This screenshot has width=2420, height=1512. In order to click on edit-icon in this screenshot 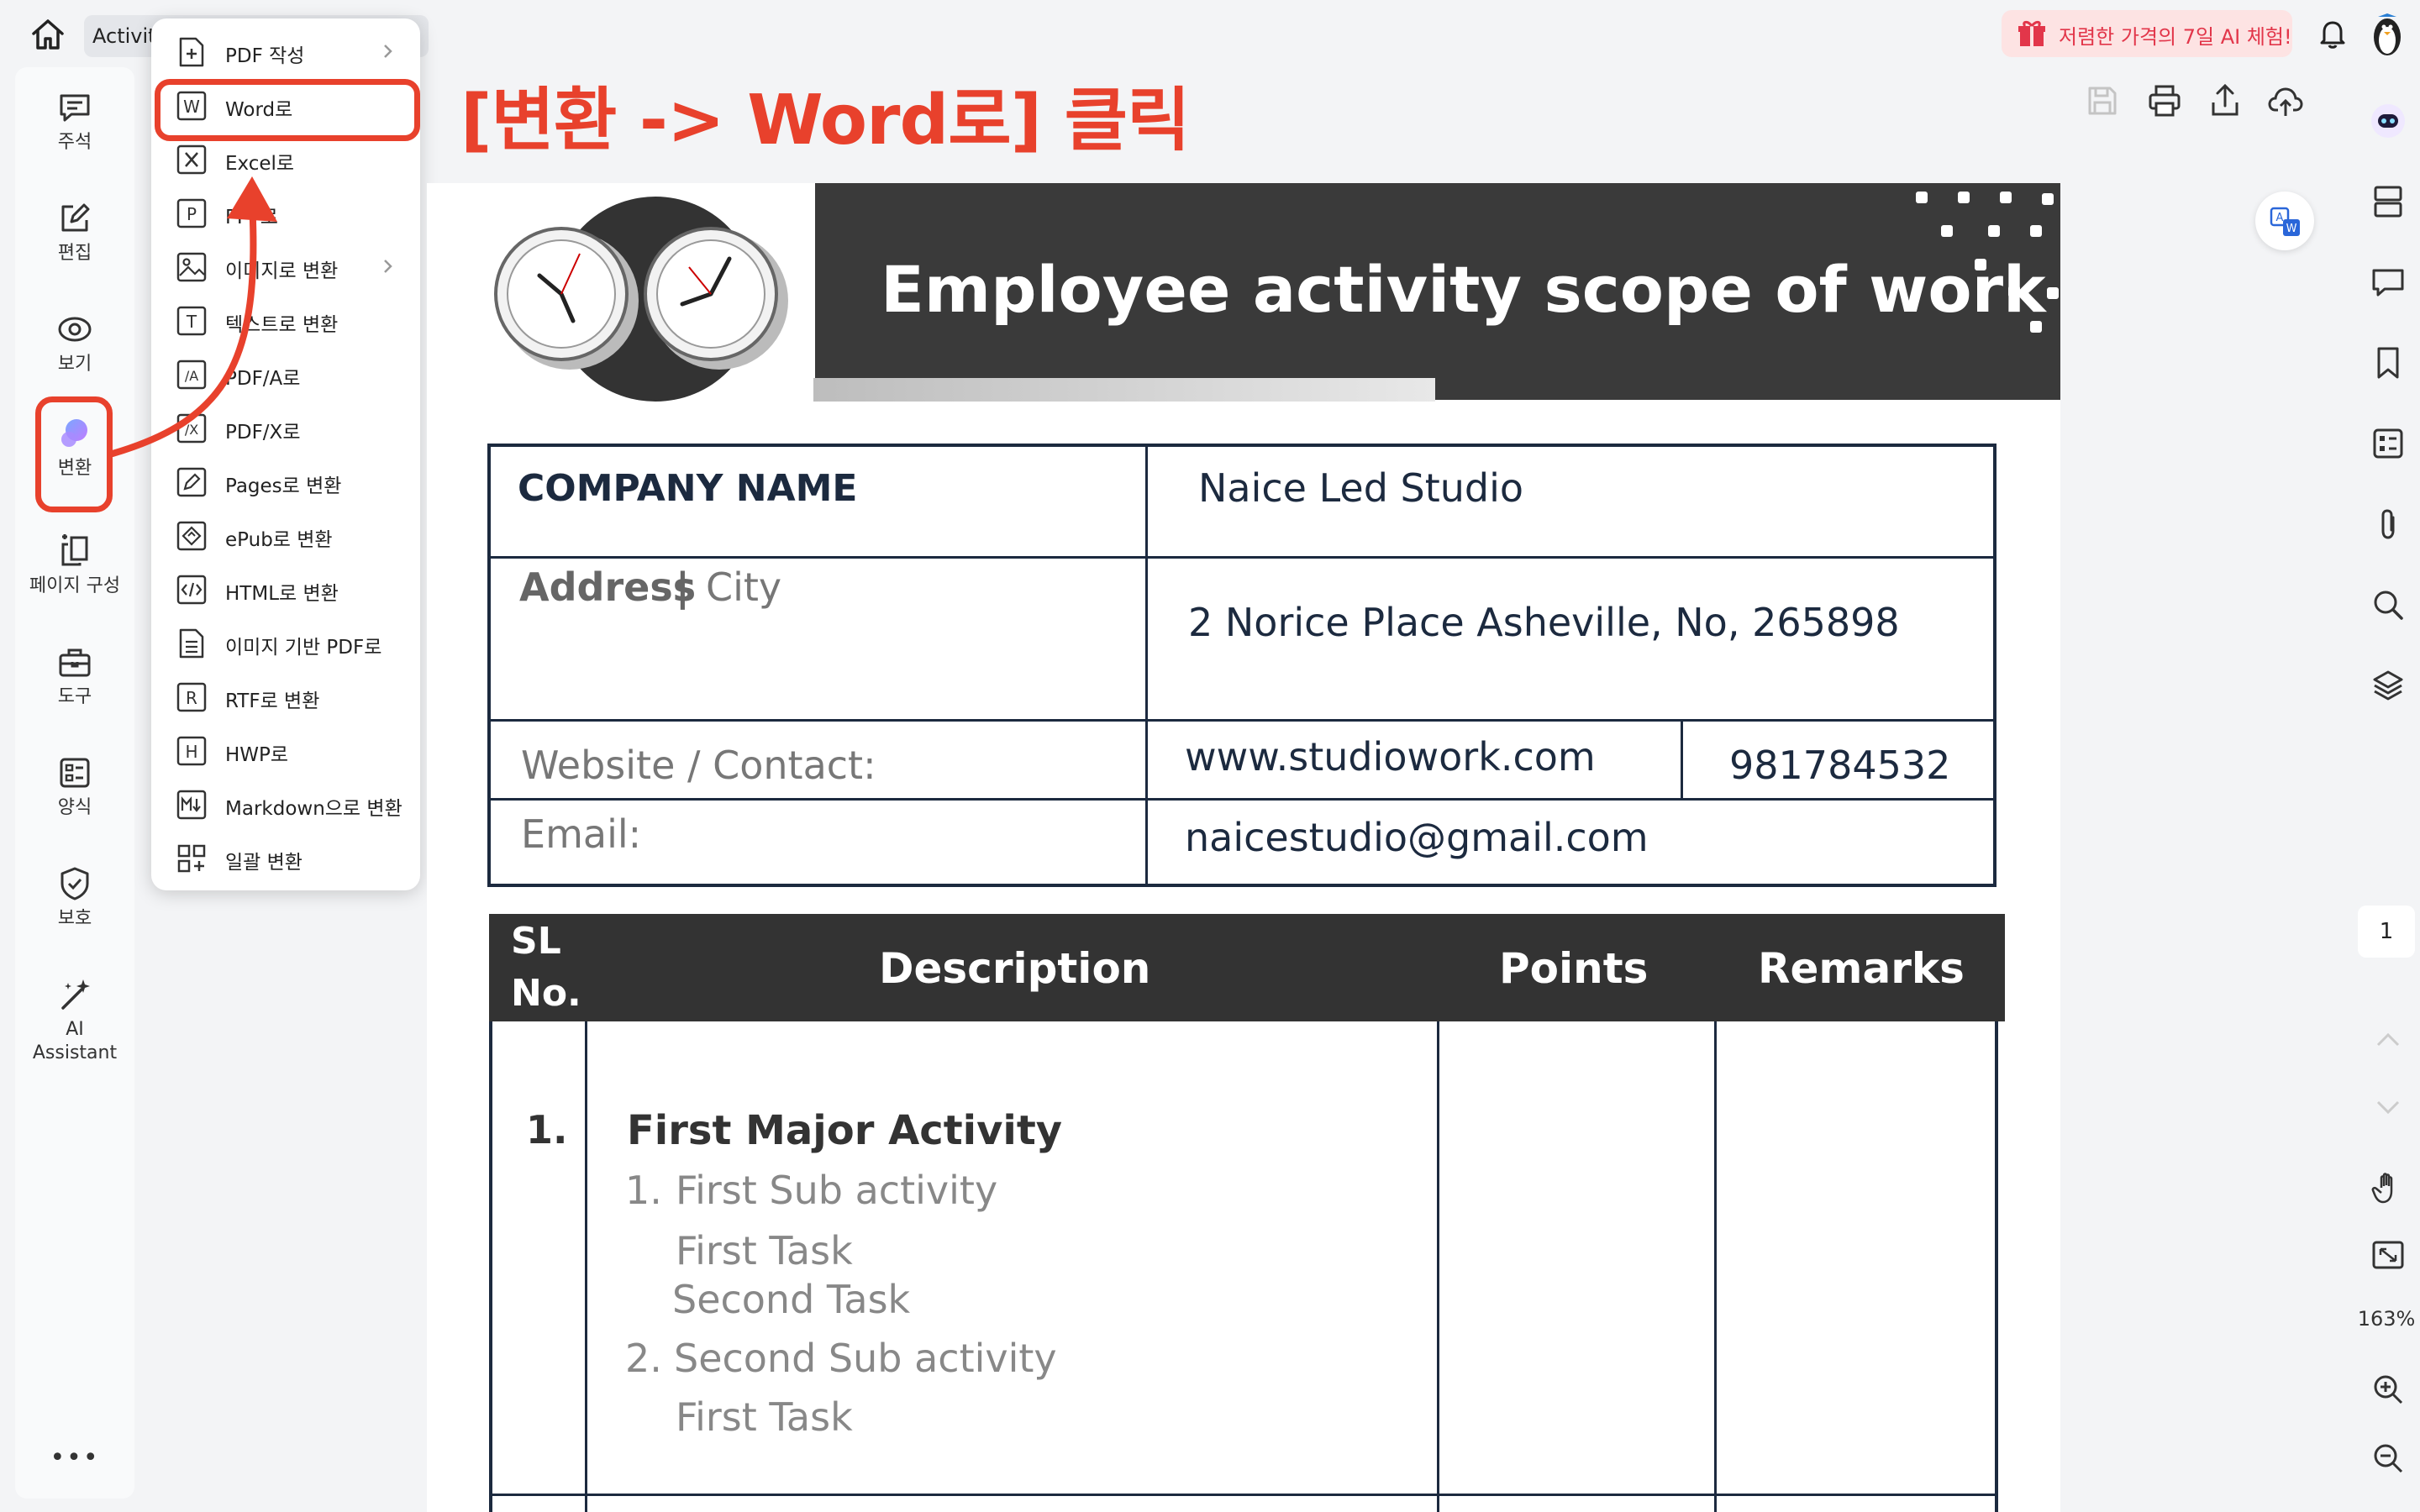, I will do `click(75, 218)`.